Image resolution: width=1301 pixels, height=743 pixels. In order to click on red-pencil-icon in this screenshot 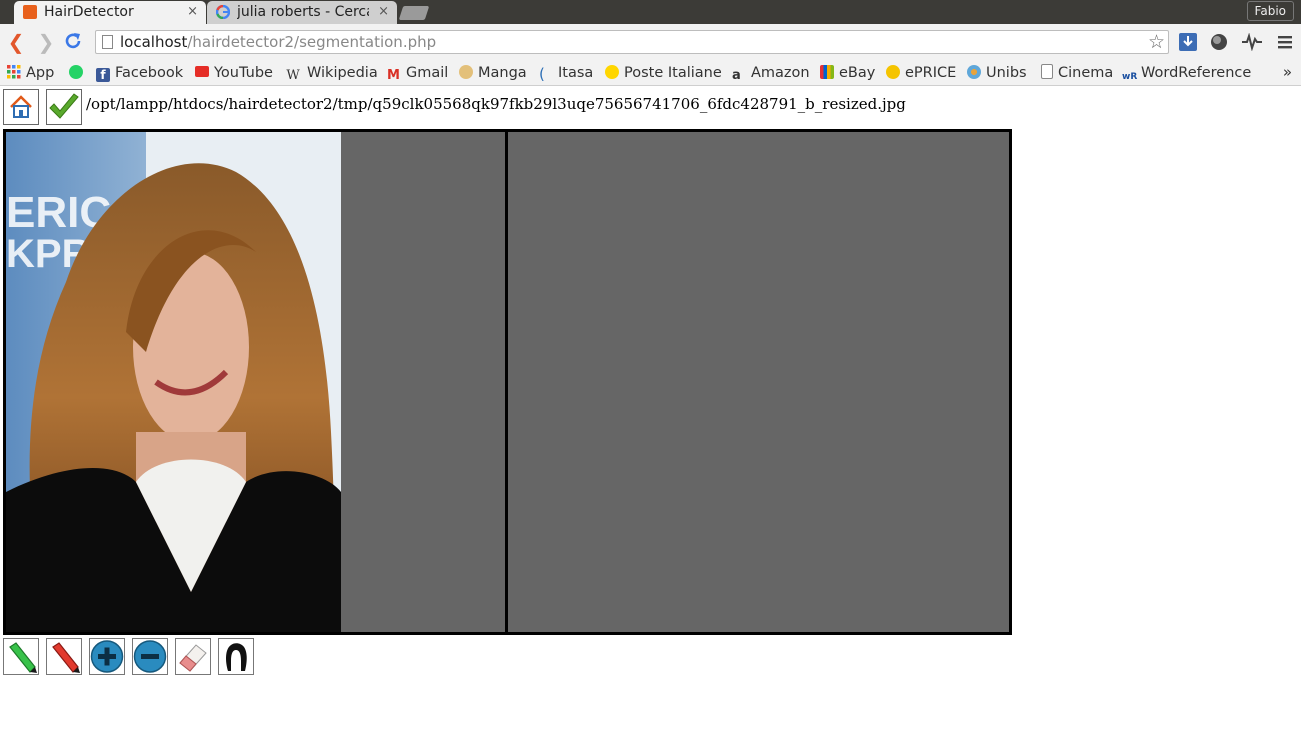, I will do `click(66, 657)`.